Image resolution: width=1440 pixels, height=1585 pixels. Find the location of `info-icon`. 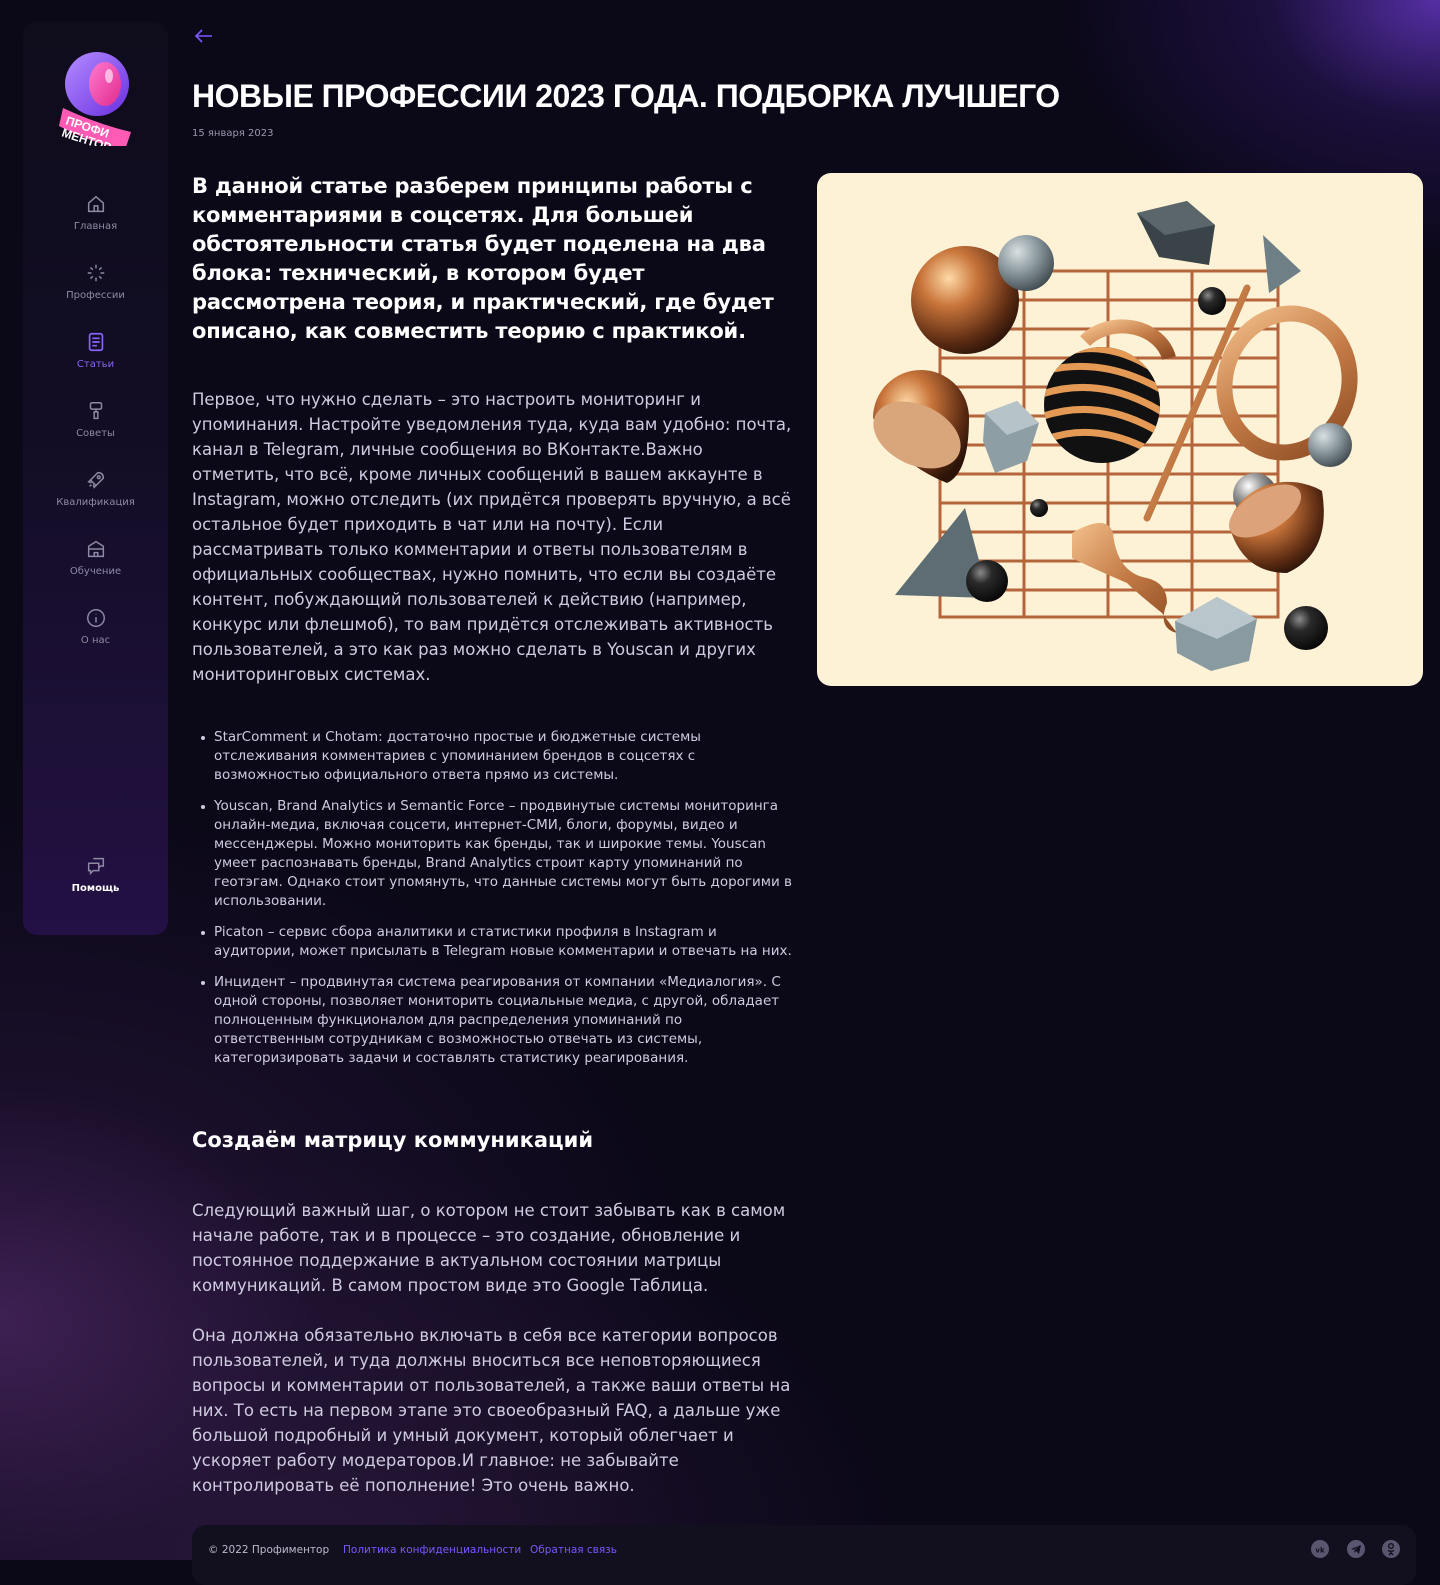

info-icon is located at coordinates (95, 618).